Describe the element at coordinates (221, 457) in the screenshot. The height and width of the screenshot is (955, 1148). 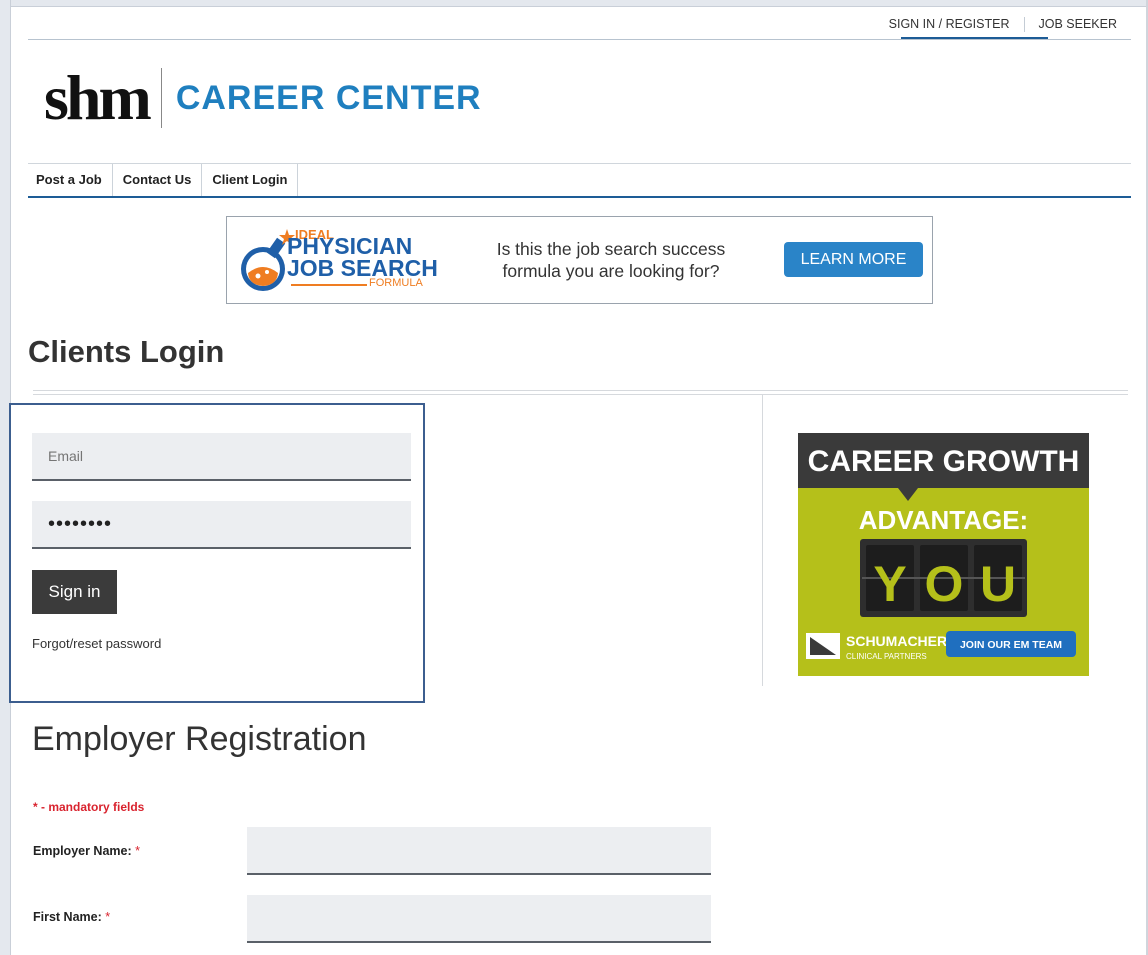
I see `email-field` at that location.